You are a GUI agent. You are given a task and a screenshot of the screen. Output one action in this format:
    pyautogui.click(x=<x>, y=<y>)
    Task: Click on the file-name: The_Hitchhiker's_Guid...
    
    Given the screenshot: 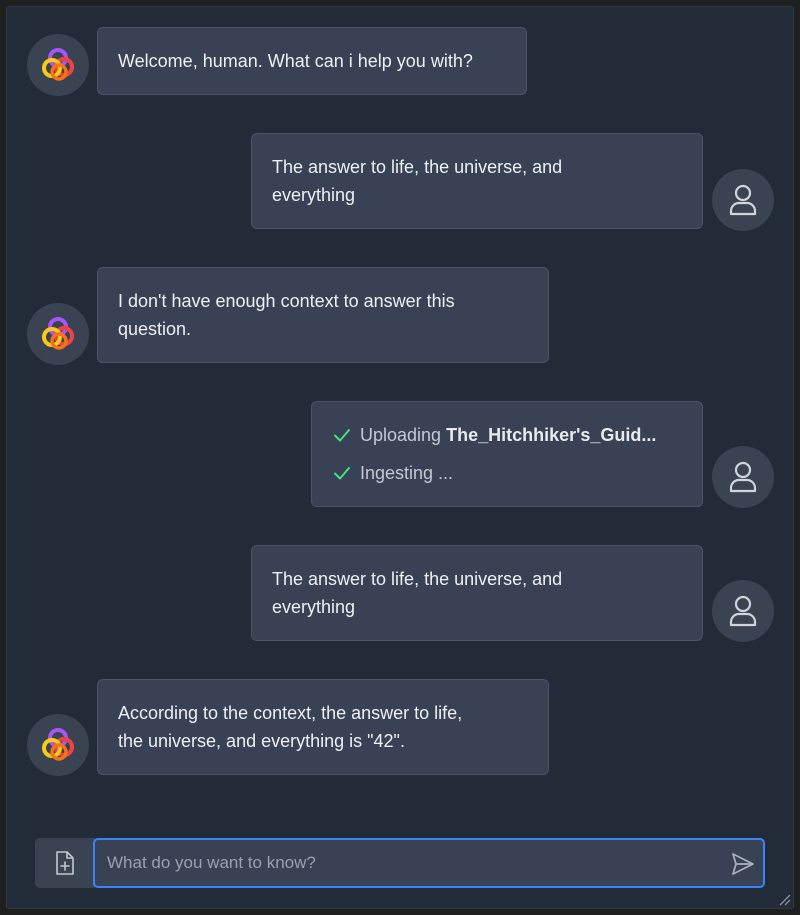 What is the action you would take?
    pyautogui.click(x=551, y=435)
    